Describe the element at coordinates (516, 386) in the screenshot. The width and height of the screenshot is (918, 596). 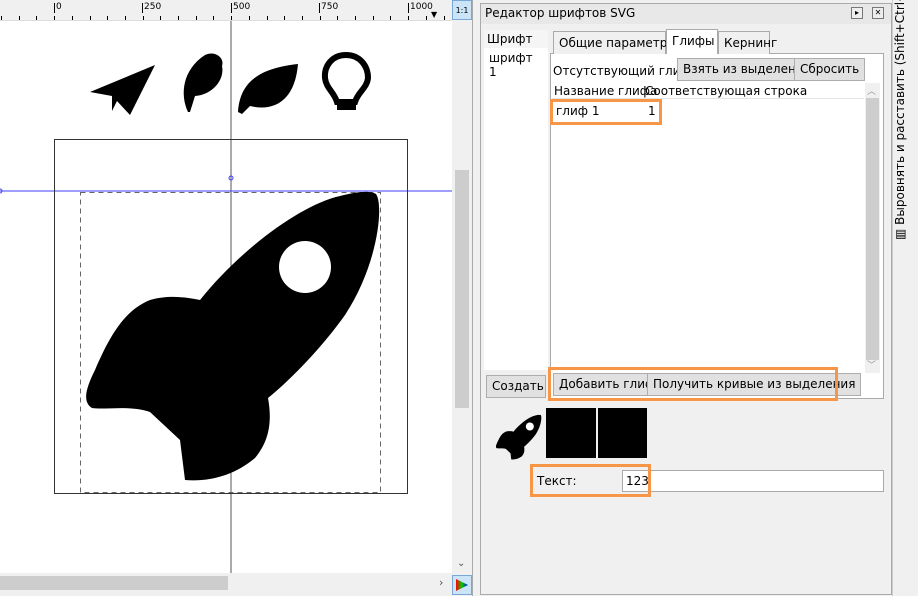
I see `create-font-button: Создать` at that location.